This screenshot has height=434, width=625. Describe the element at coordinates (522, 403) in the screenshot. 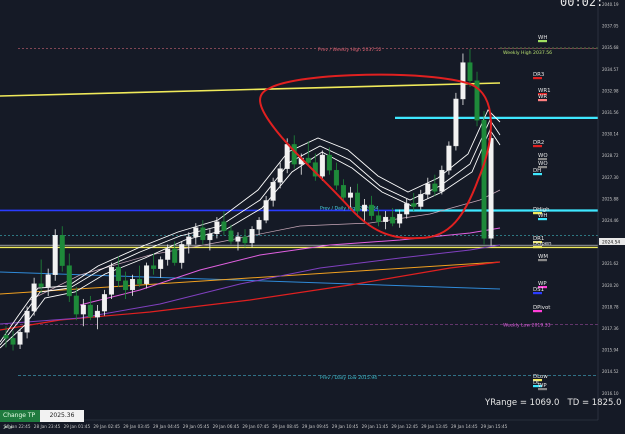

I see `yrange-label: YRange = 1069.0` at that location.